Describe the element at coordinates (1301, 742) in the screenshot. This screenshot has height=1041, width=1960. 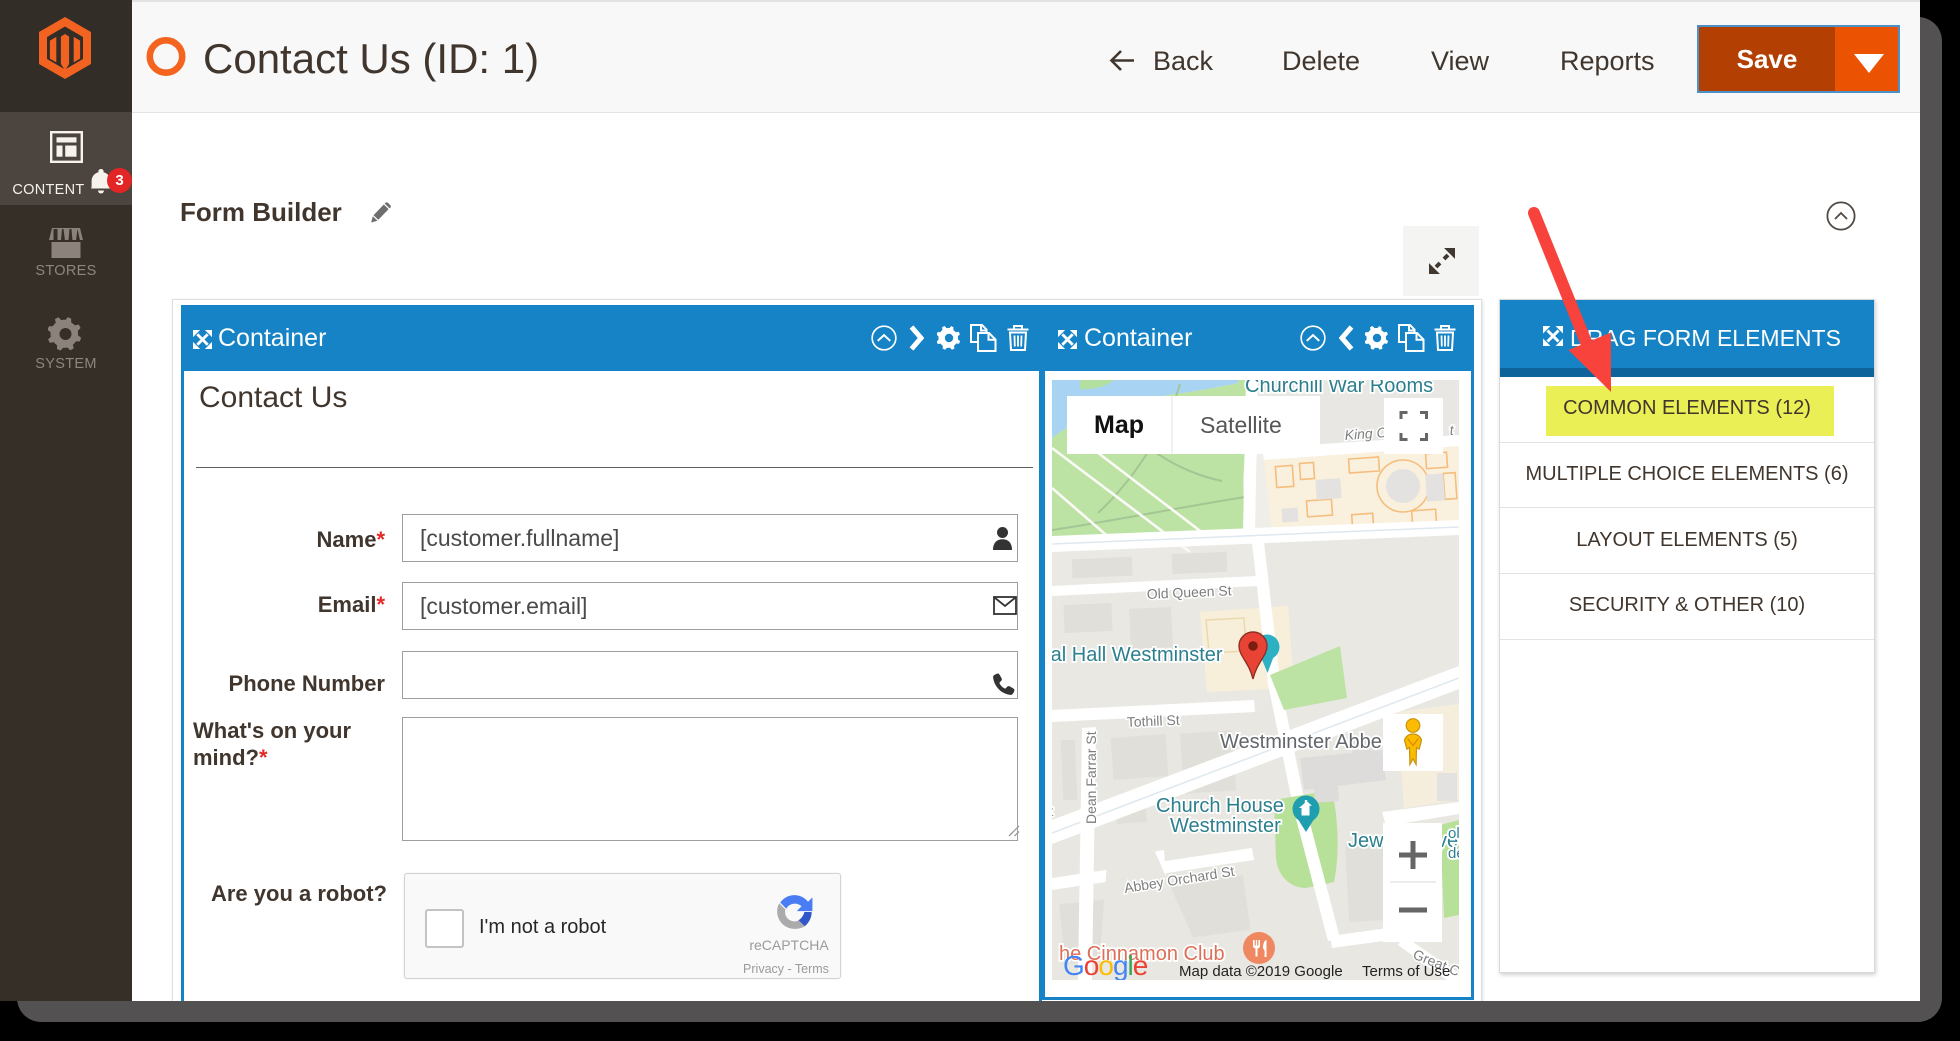
I see `svg-text: Westminster Abbe` at that location.